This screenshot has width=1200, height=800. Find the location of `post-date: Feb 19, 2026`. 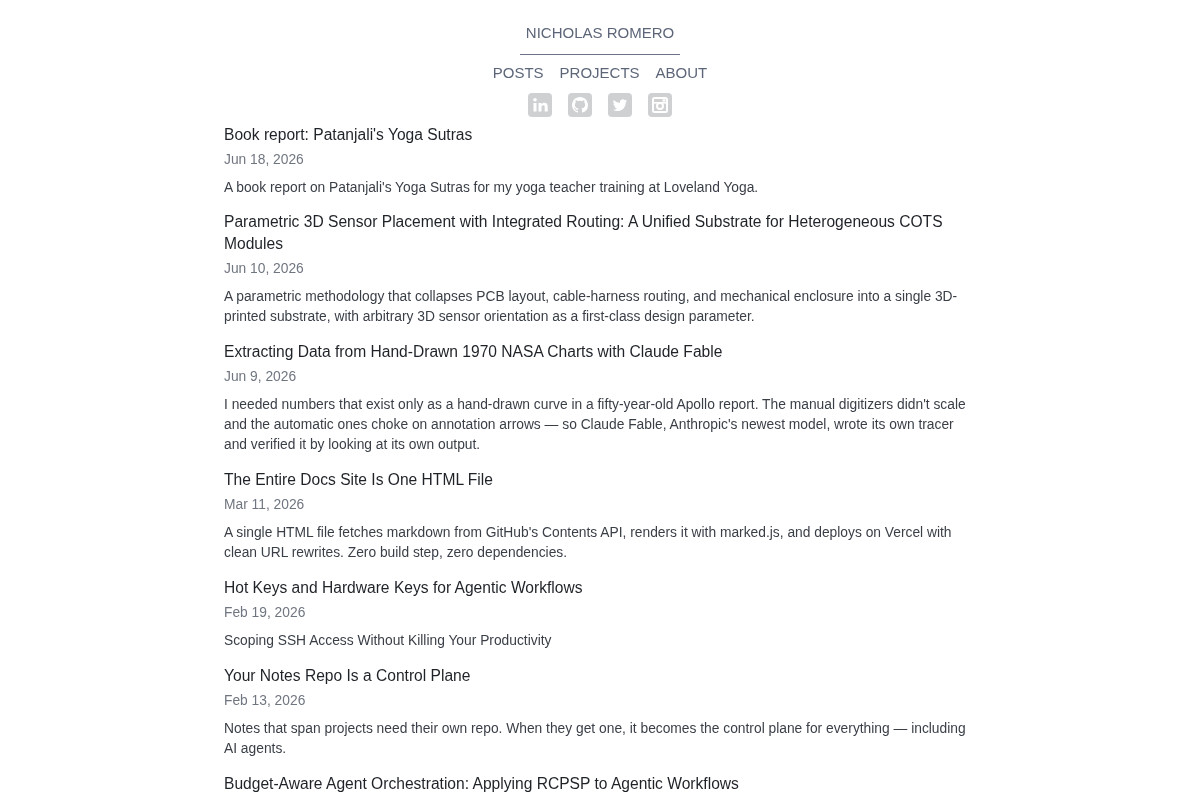

post-date: Feb 19, 2026 is located at coordinates (265, 613).